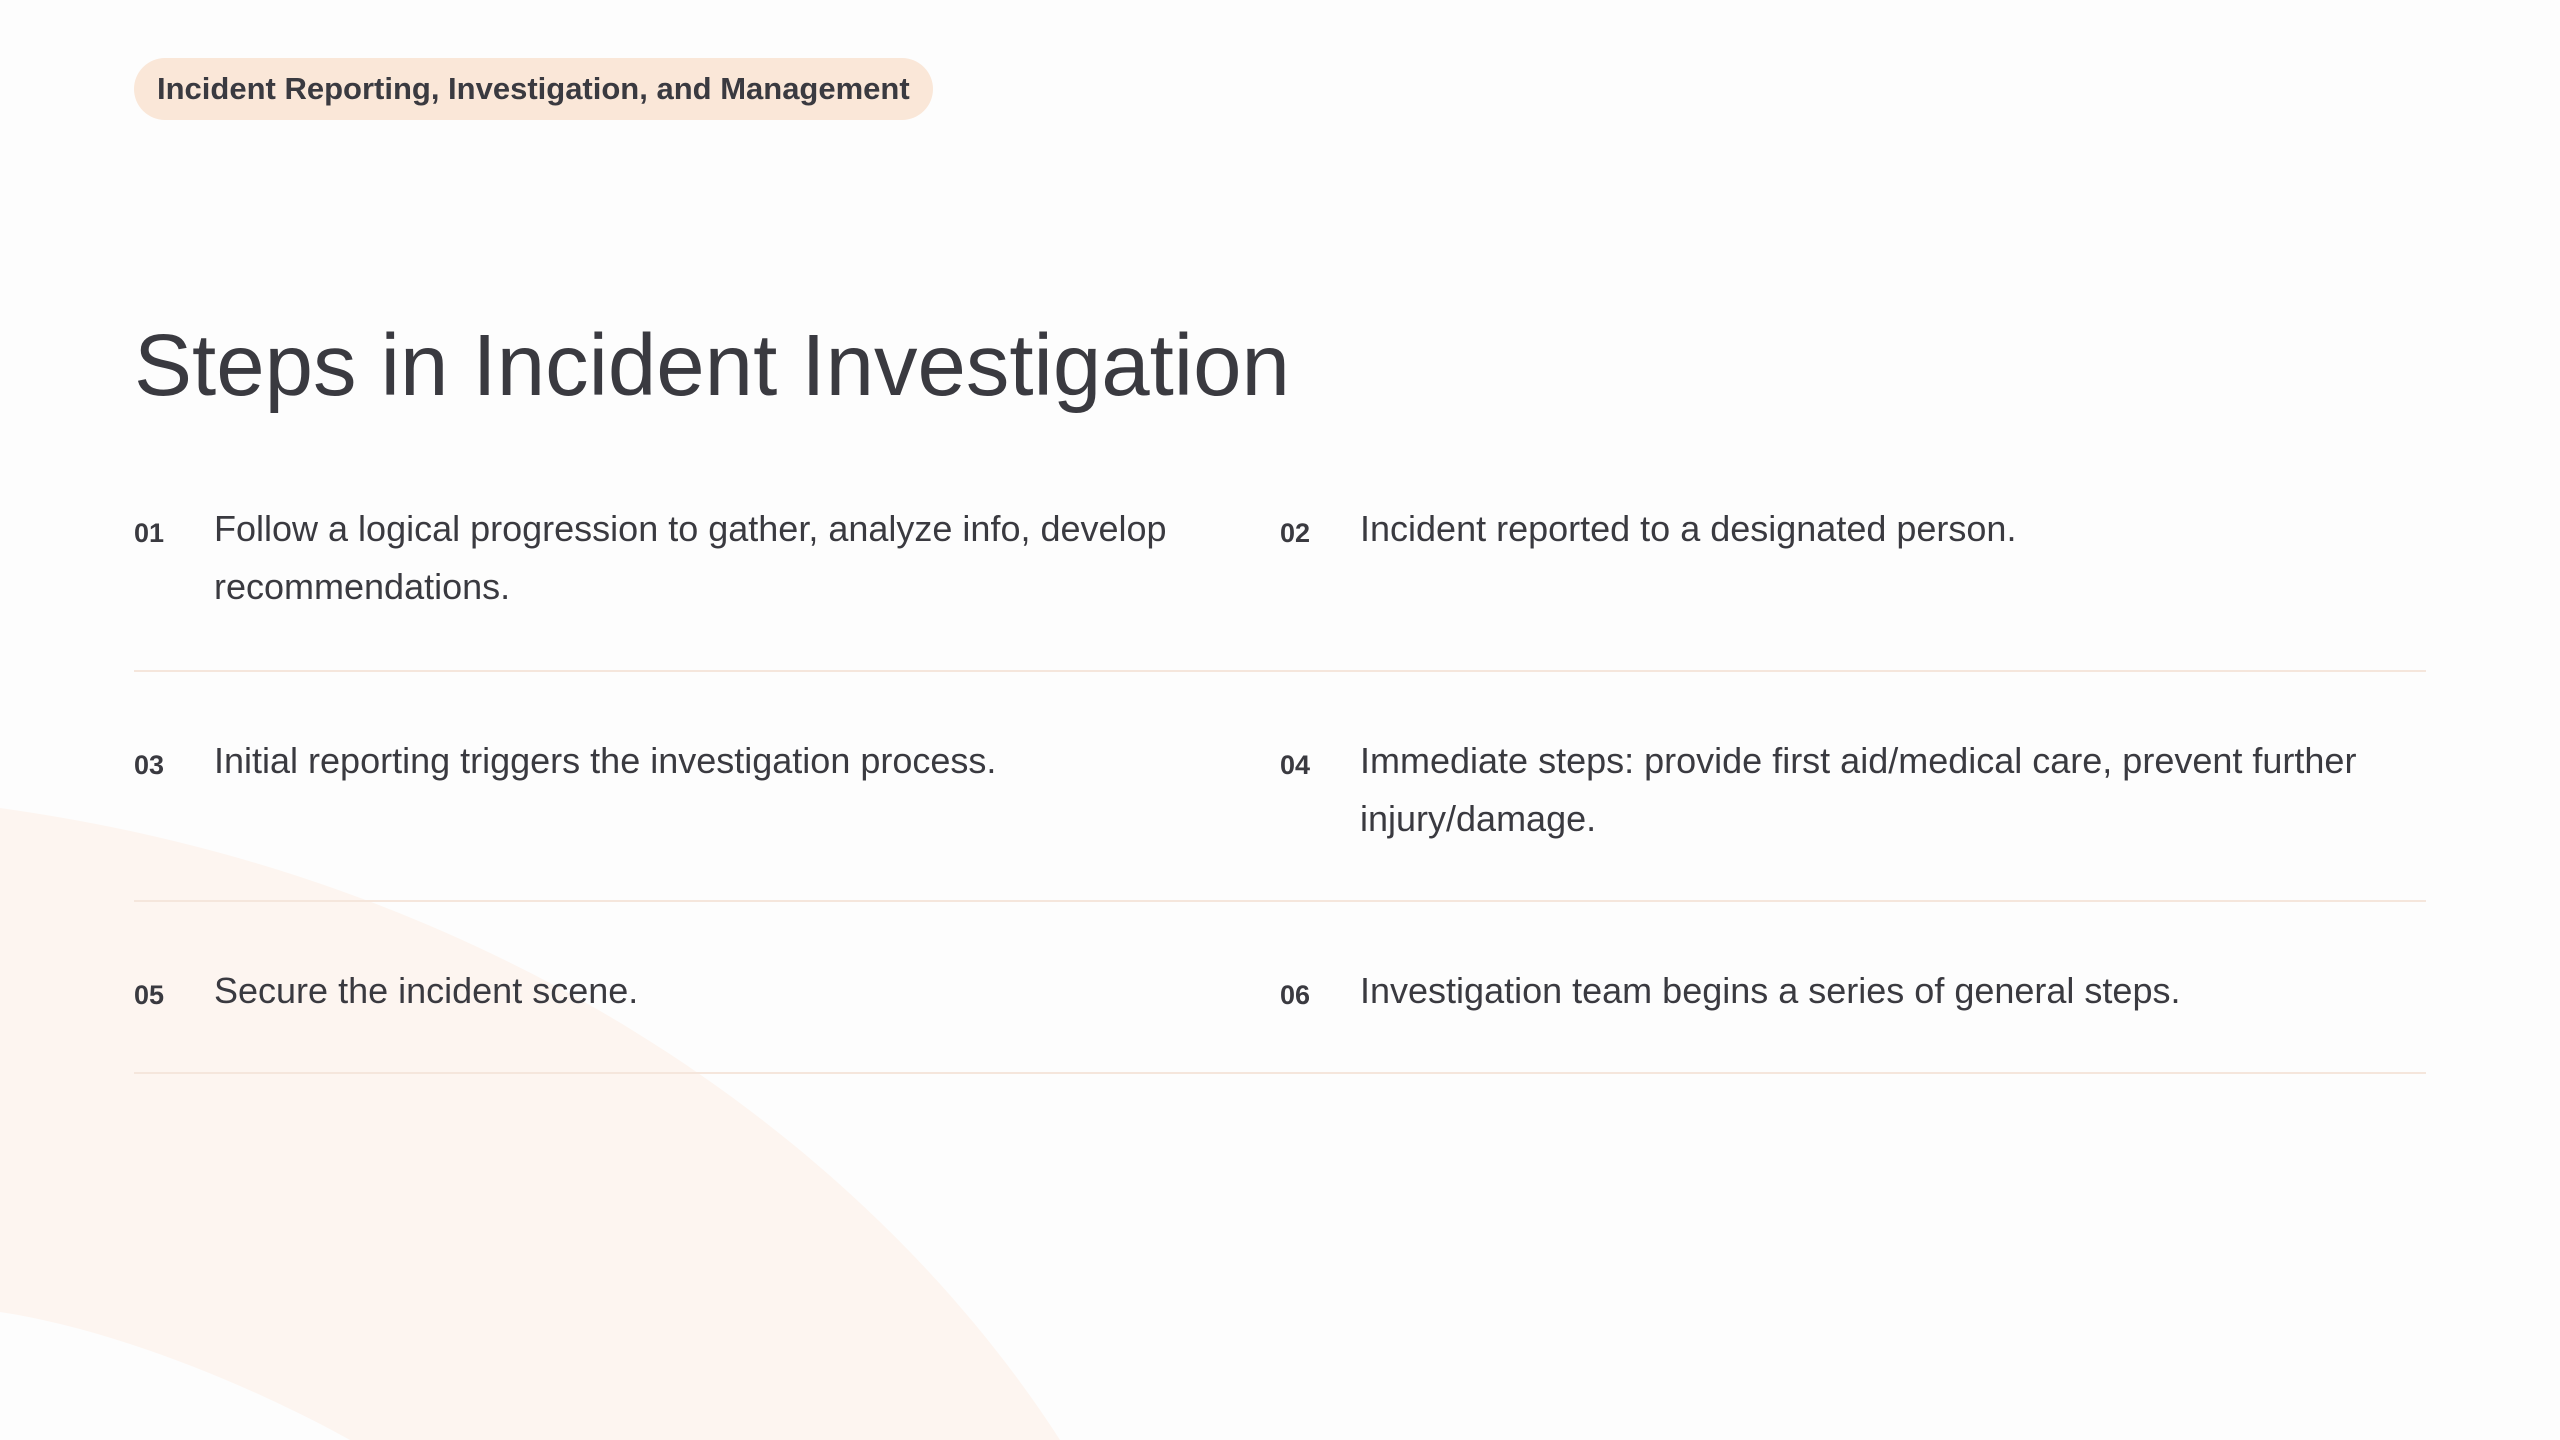  What do you see at coordinates (149, 995) in the screenshot?
I see `step-number: 05` at bounding box center [149, 995].